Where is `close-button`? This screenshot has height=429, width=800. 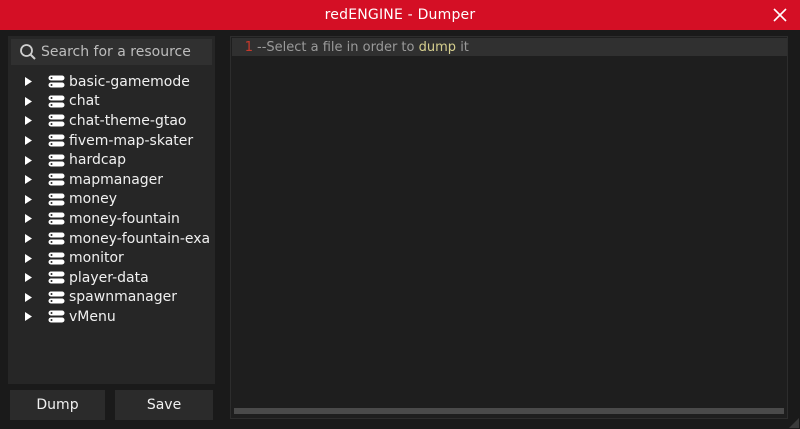
close-button is located at coordinates (780, 15).